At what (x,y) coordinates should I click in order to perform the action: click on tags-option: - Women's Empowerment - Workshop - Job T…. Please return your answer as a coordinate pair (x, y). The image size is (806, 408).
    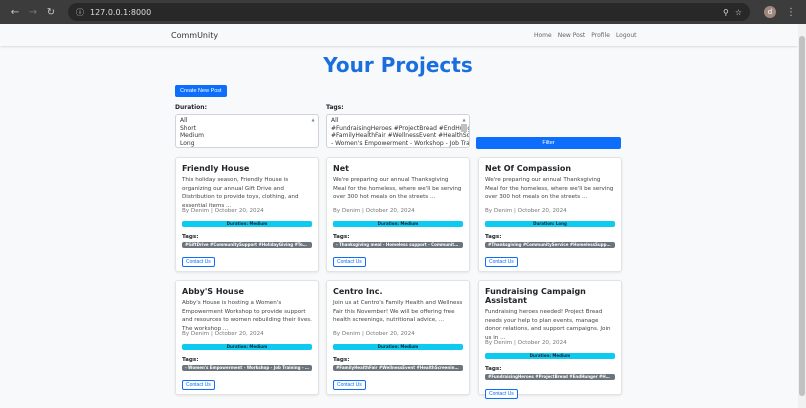
    Looking at the image, I should click on (400, 144).